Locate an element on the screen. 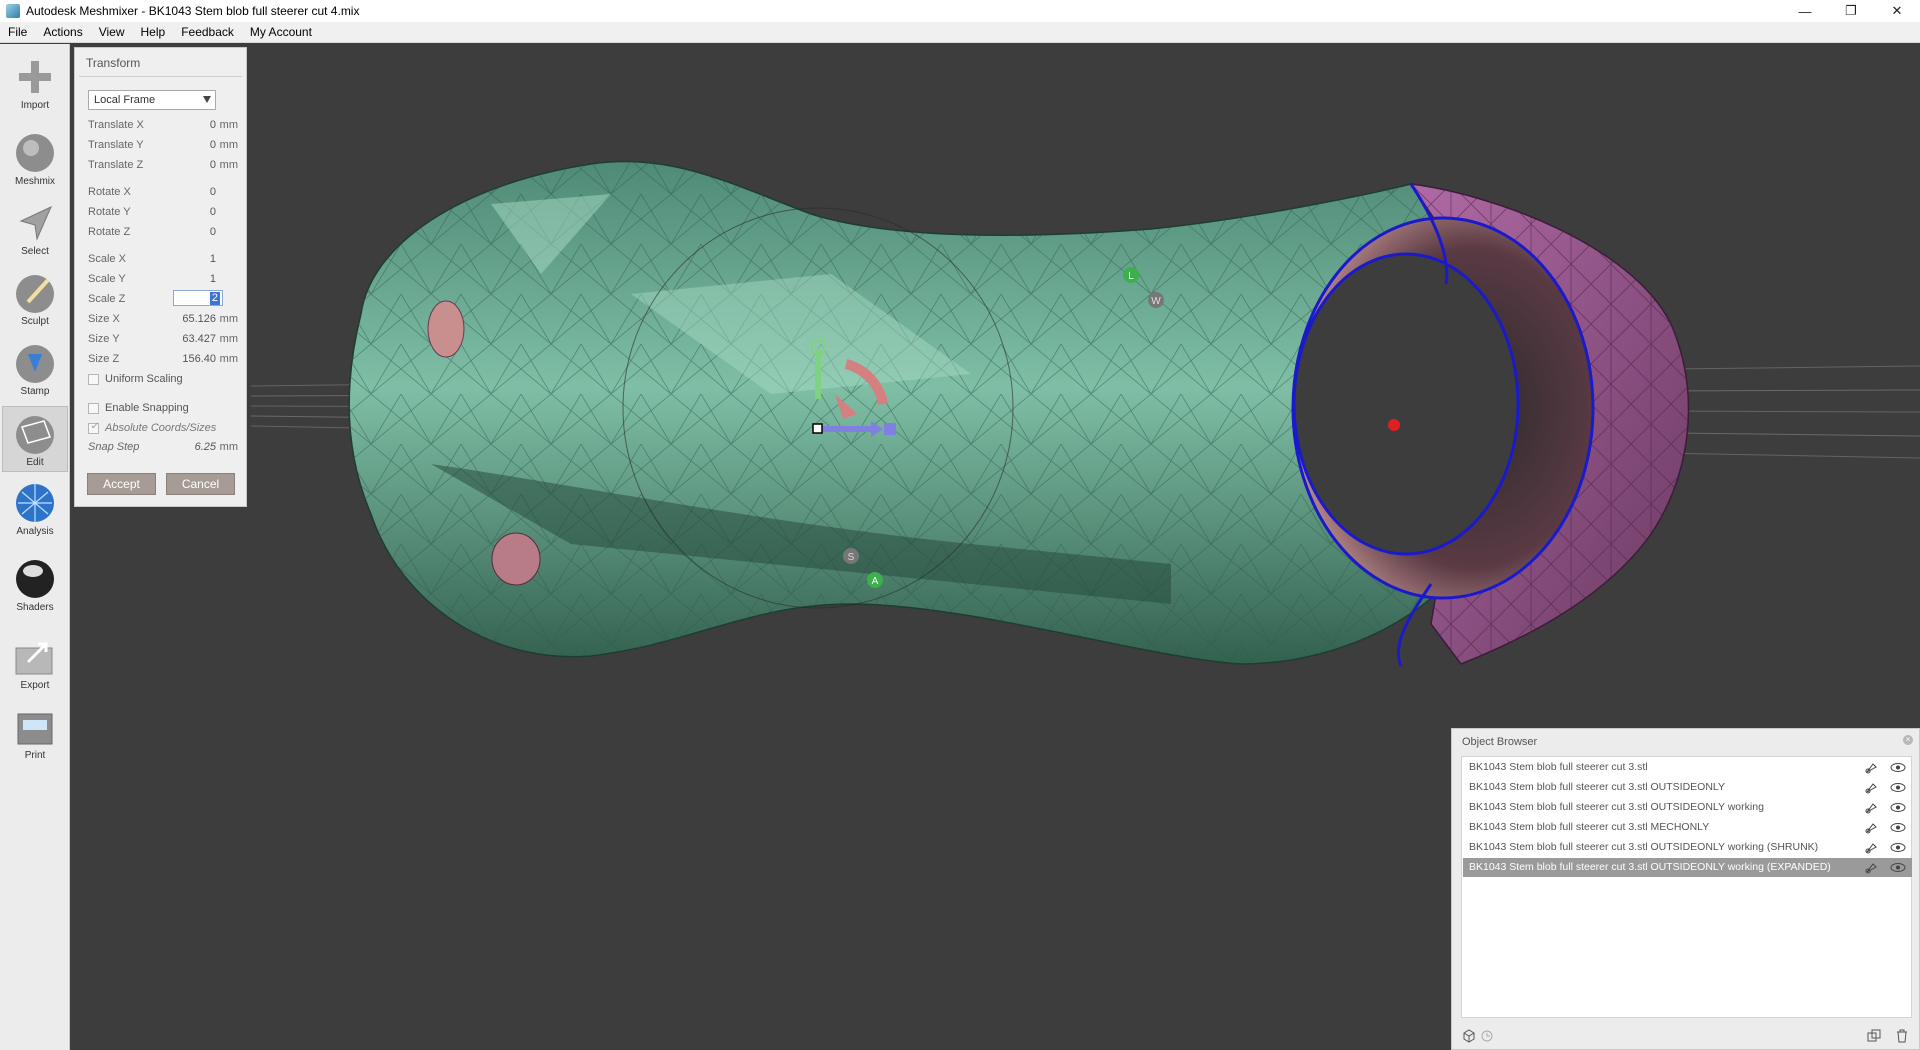  printer-icon is located at coordinates (35, 727).